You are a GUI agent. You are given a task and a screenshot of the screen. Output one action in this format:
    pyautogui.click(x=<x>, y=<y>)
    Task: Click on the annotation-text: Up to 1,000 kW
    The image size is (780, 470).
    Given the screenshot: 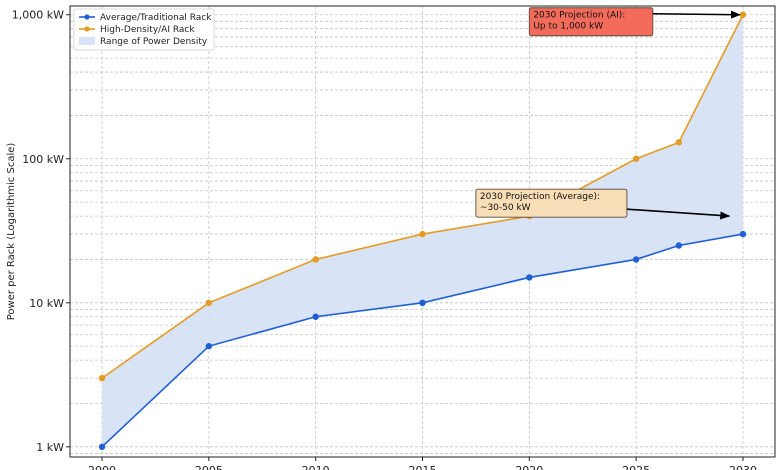 What is the action you would take?
    pyautogui.click(x=568, y=27)
    